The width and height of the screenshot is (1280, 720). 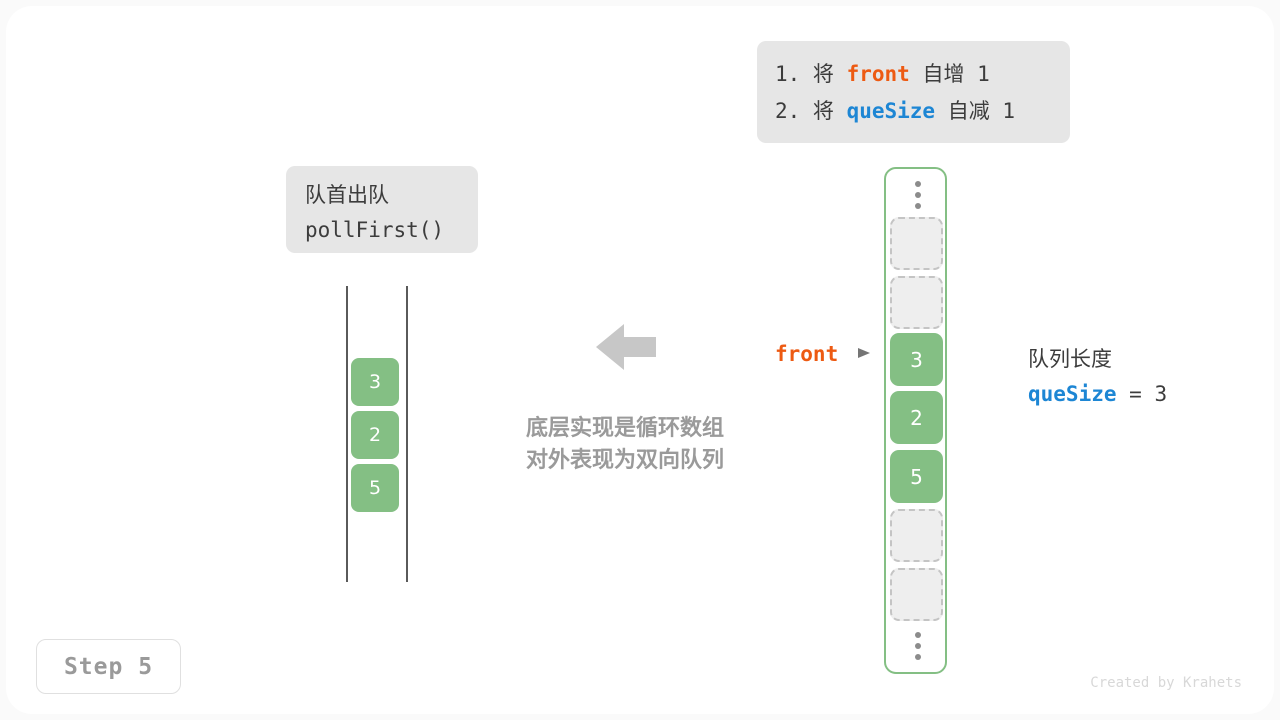 I want to click on instruction-2-prefix: 2. 将, so click(x=811, y=111).